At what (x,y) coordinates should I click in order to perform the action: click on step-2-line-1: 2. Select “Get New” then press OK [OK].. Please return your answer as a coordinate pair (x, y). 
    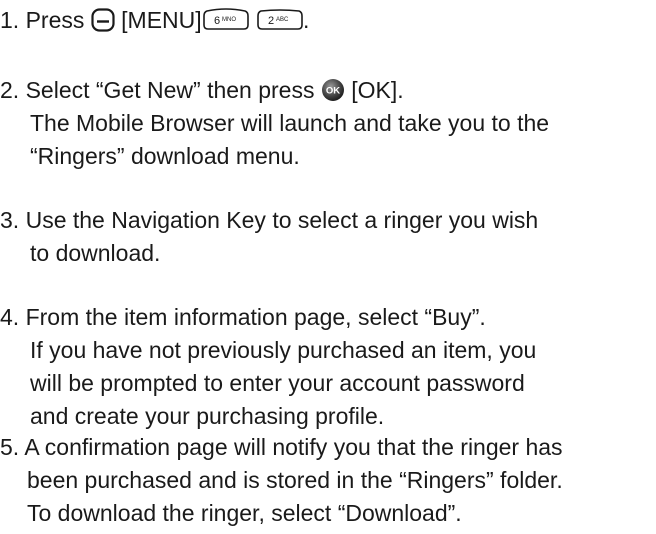
    Looking at the image, I should click on (328, 90).